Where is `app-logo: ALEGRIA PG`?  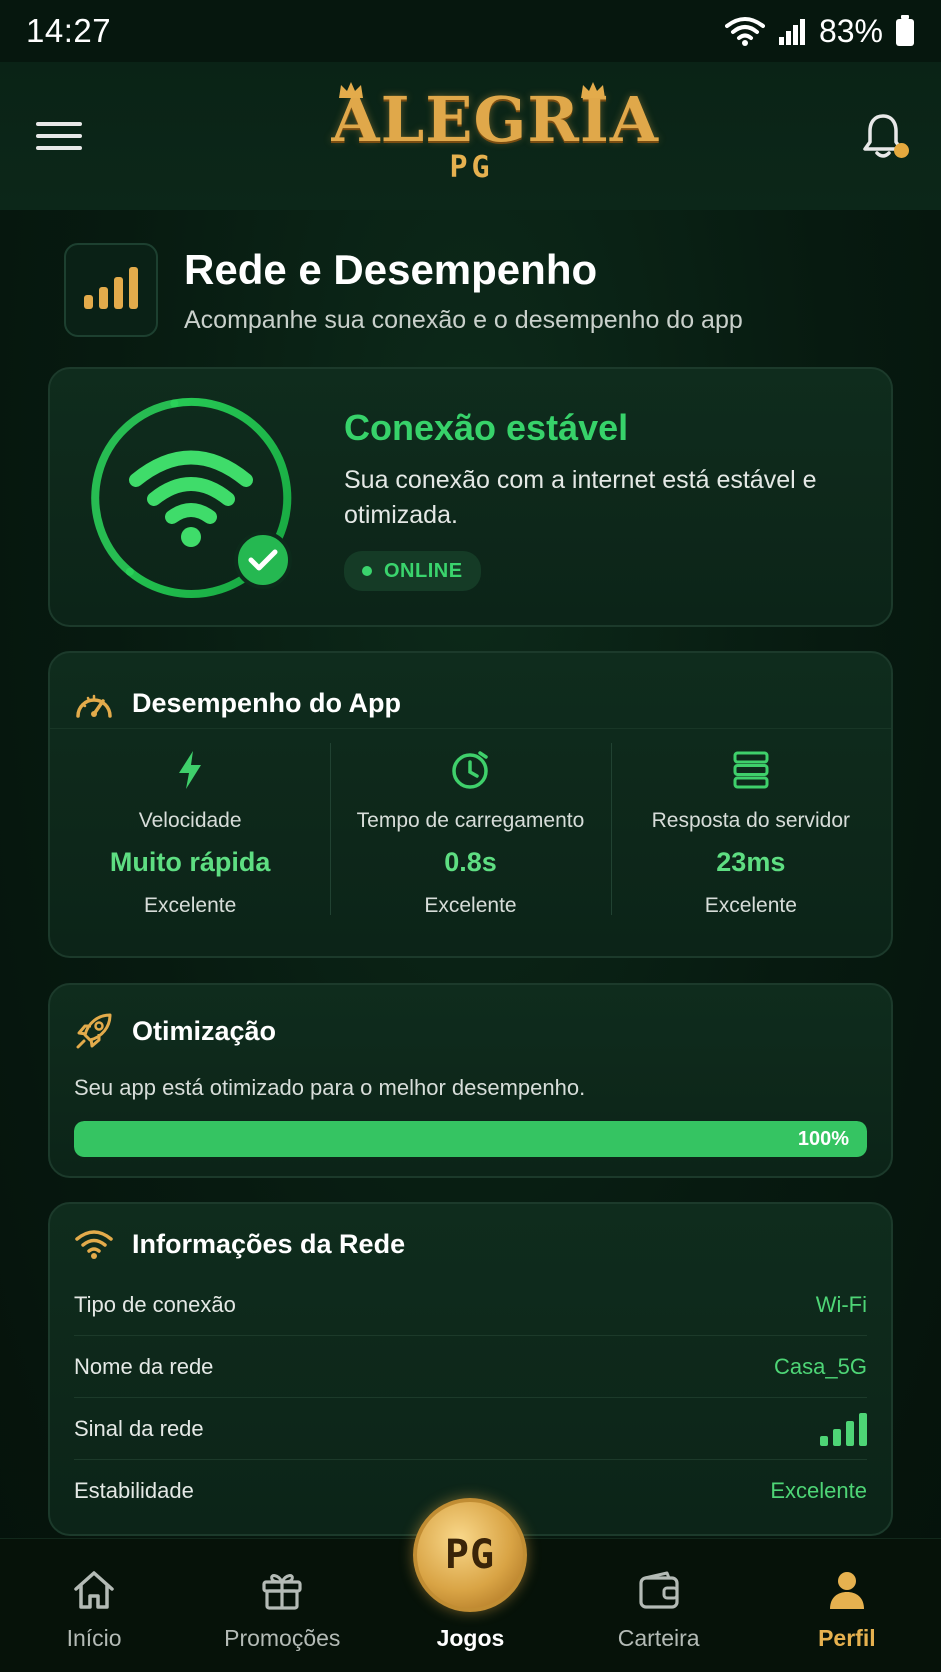 app-logo: ALEGRIA PG is located at coordinates (495, 133).